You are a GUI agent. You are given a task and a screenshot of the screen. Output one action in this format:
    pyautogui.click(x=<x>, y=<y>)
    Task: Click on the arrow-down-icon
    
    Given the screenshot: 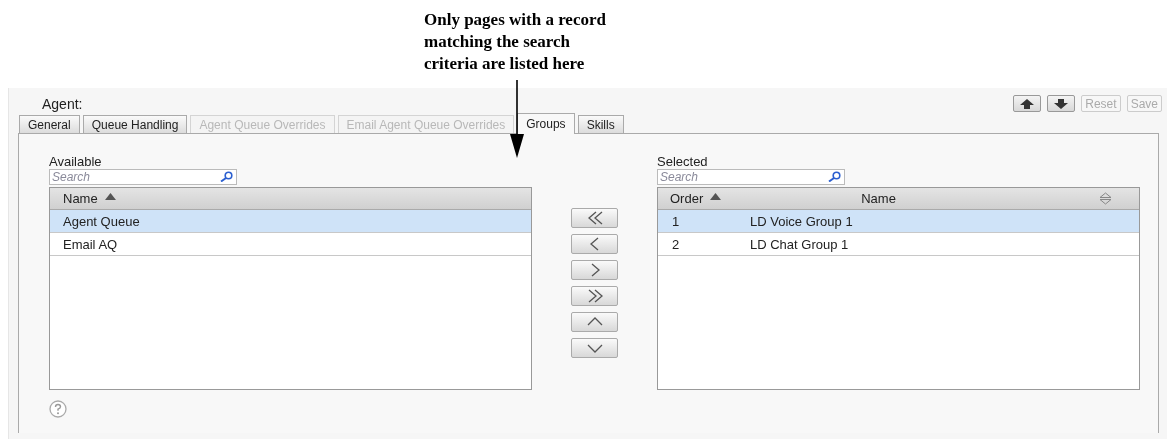 What is the action you would take?
    pyautogui.click(x=1061, y=103)
    